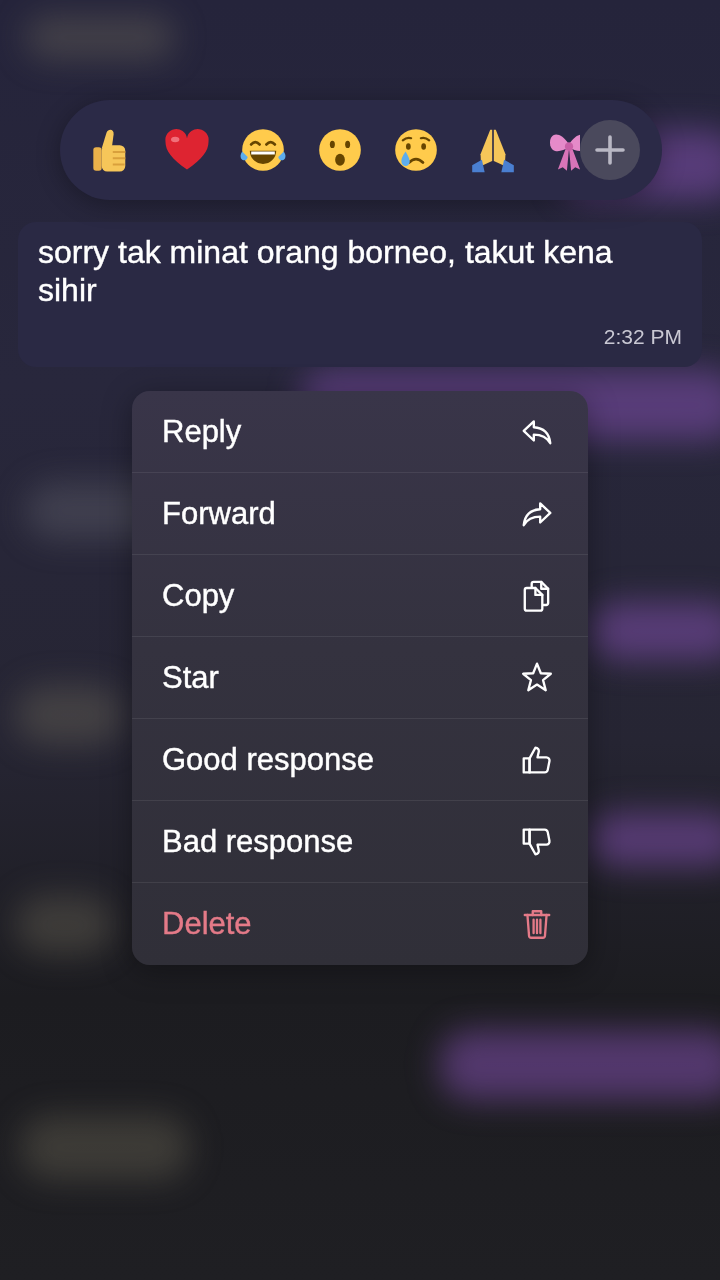 Image resolution: width=720 pixels, height=1280 pixels. I want to click on message-text: sorry tak minat orang borneo, takut kena sihir, so click(326, 271).